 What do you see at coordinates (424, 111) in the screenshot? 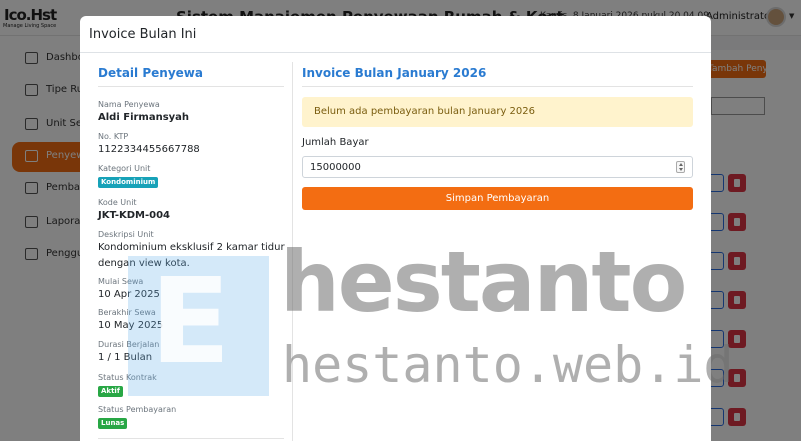
I see `alert-text: Belum ada pembayaran bulan January 2026` at bounding box center [424, 111].